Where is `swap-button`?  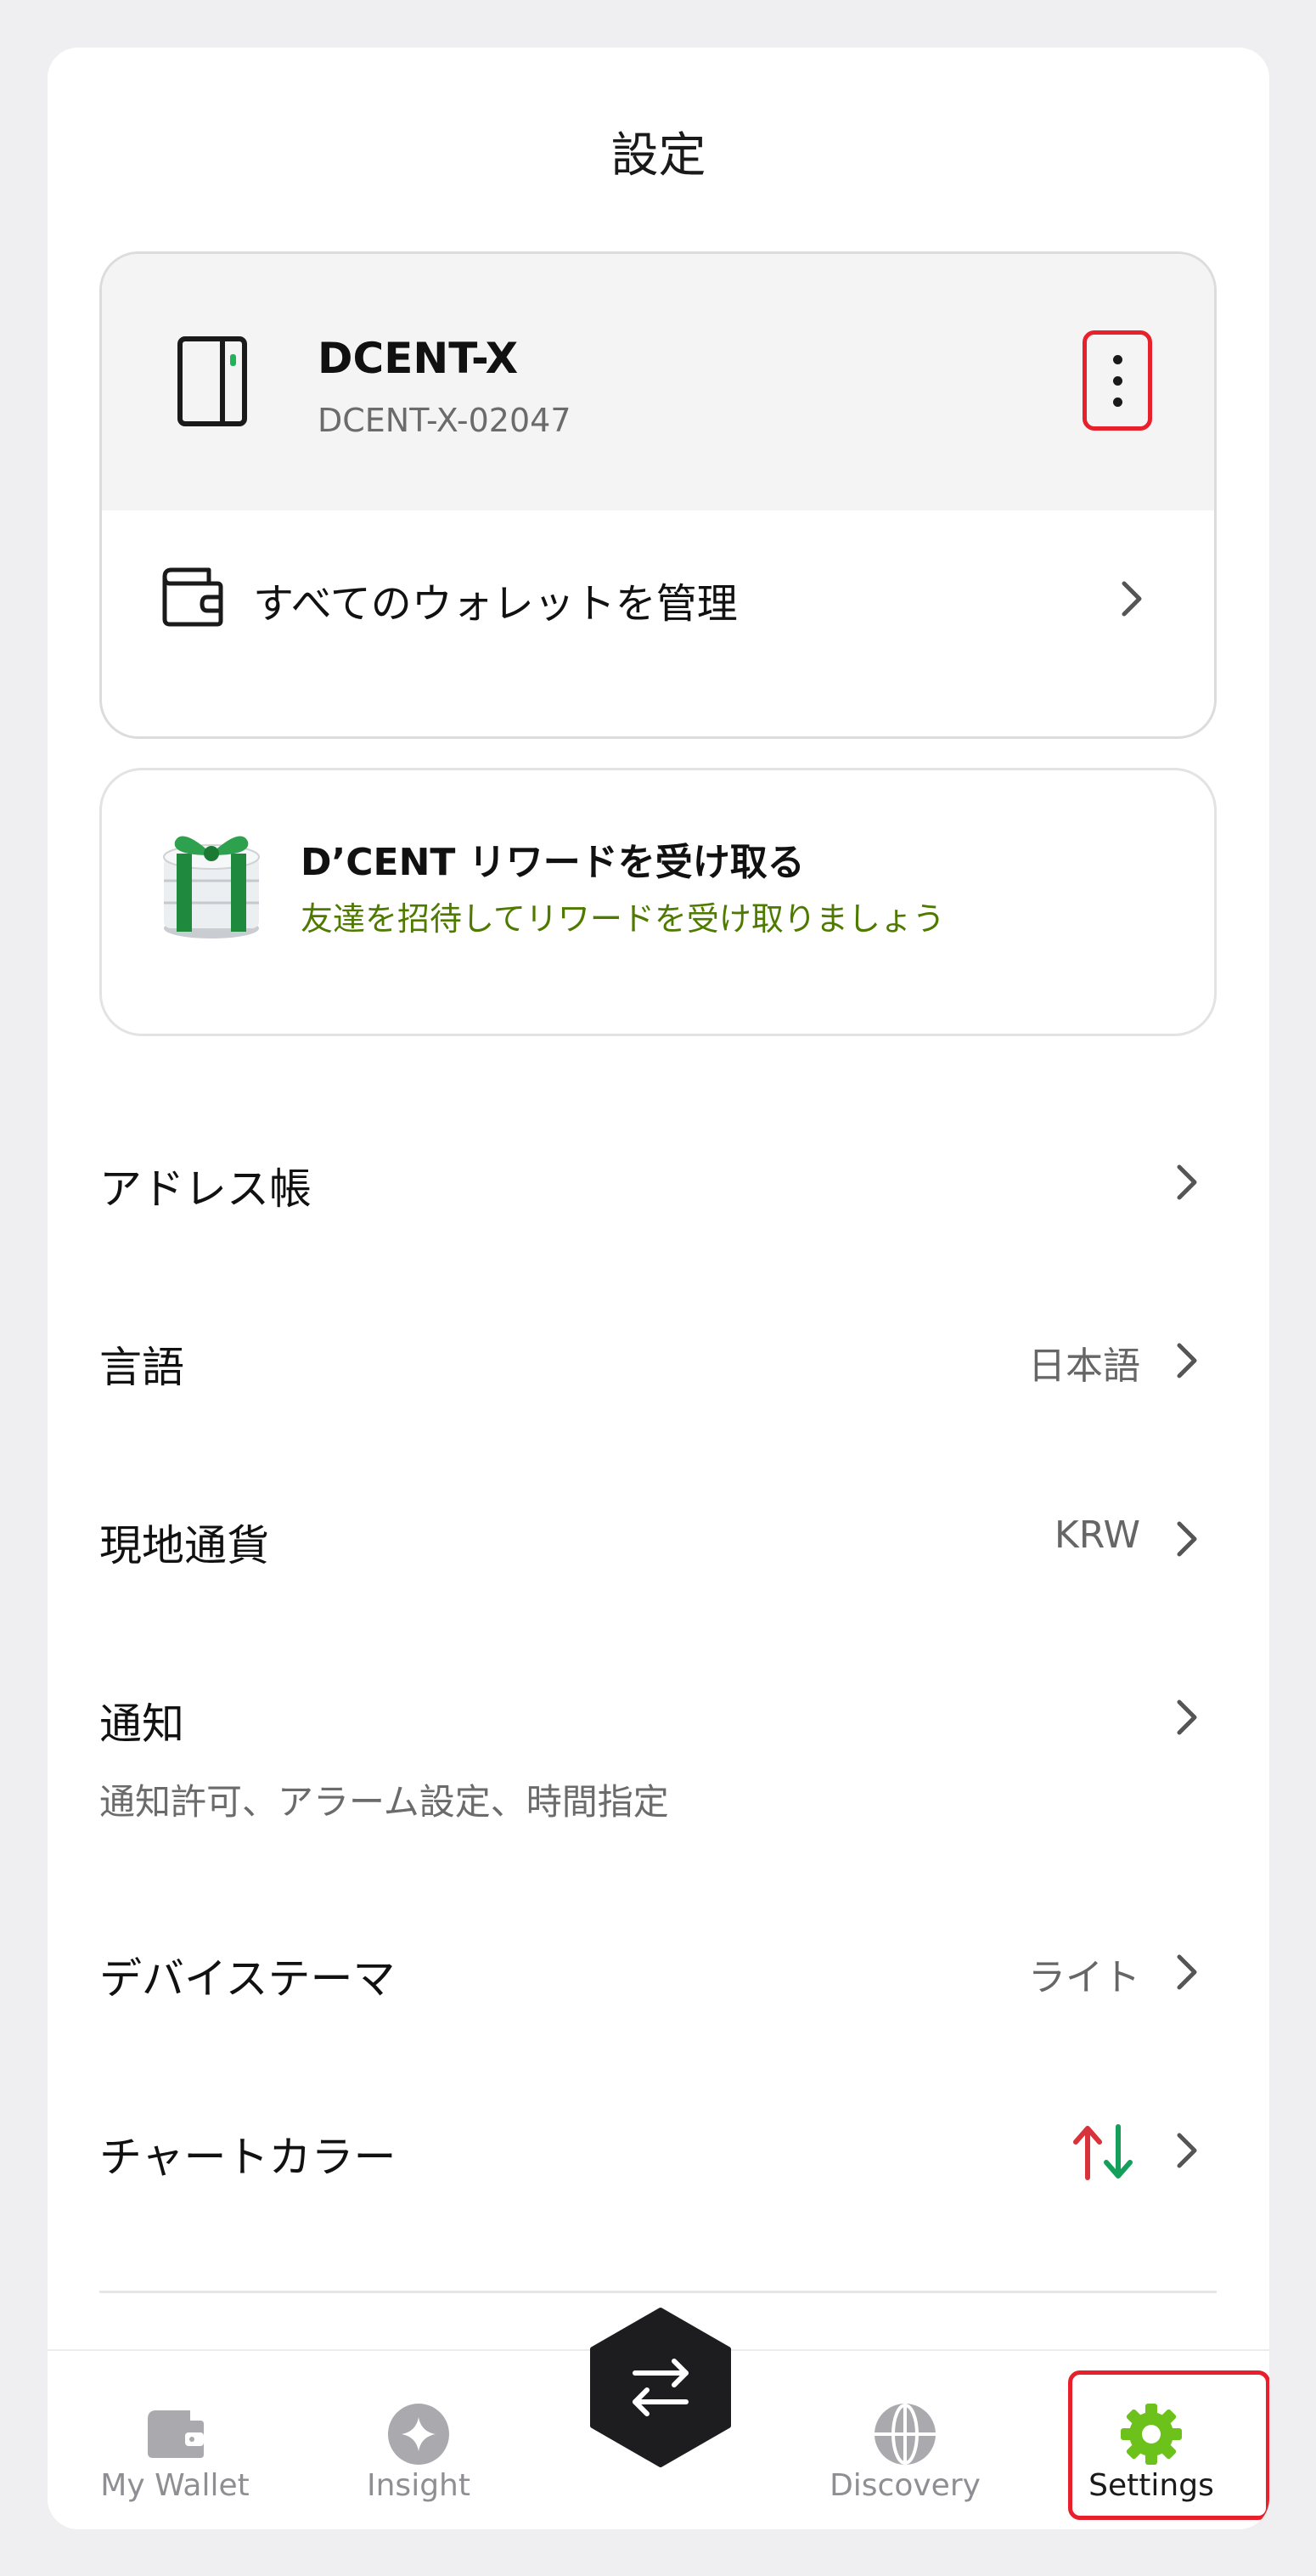 swap-button is located at coordinates (661, 2387).